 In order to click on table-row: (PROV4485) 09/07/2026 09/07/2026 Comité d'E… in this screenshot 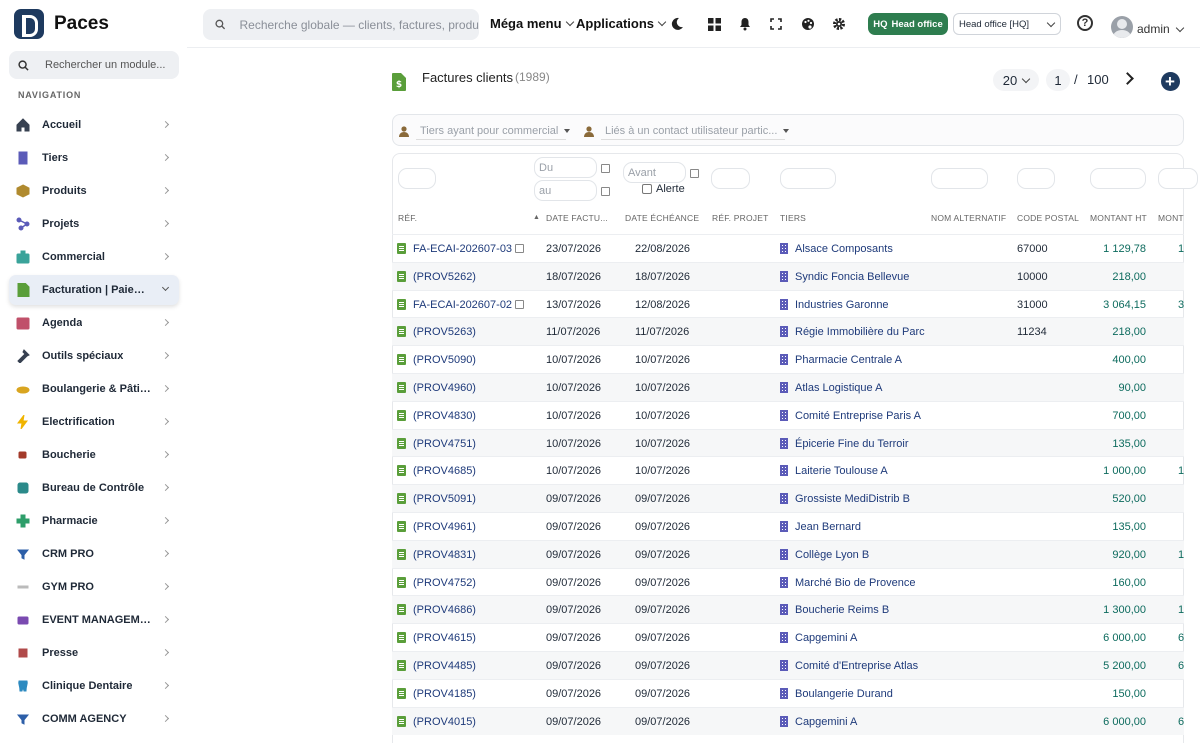, I will do `click(788, 665)`.